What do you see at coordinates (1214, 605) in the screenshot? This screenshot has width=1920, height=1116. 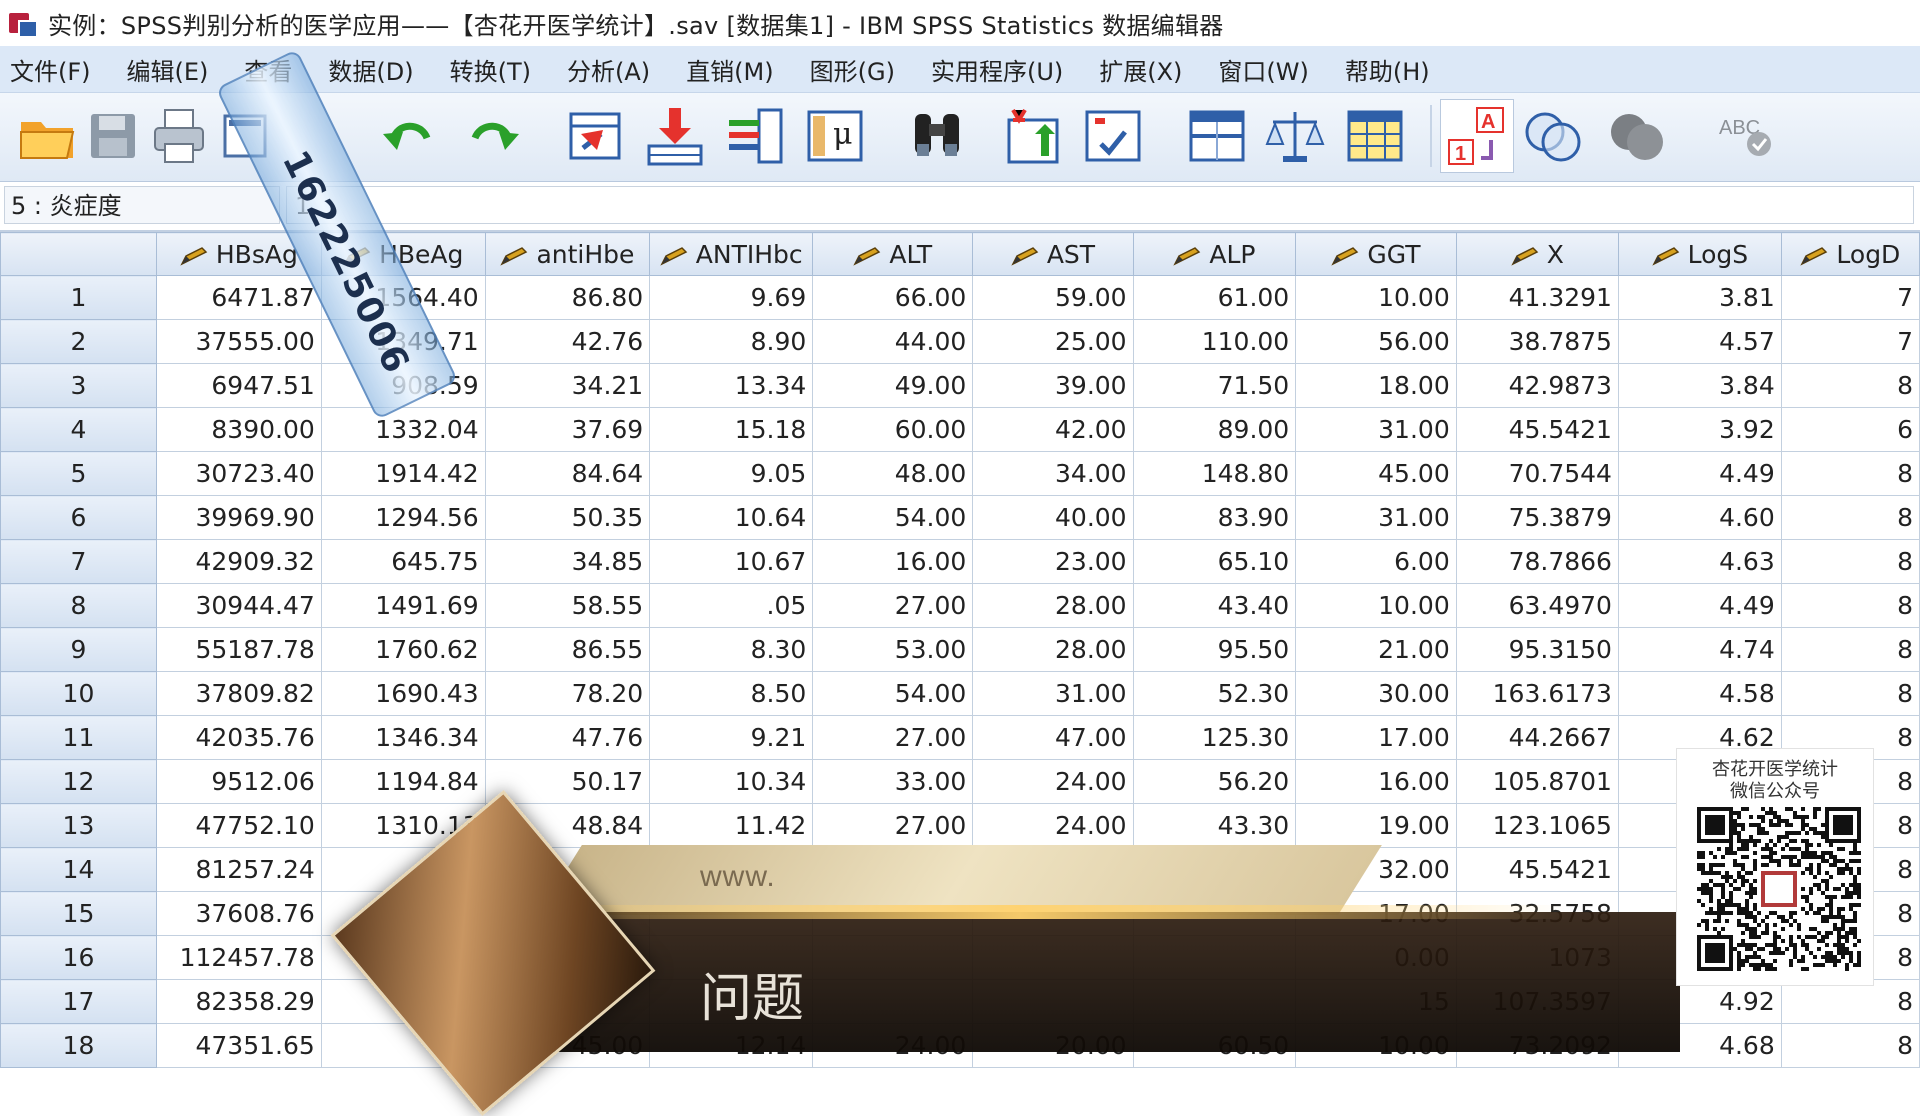 I see `data-cell: 43.40` at bounding box center [1214, 605].